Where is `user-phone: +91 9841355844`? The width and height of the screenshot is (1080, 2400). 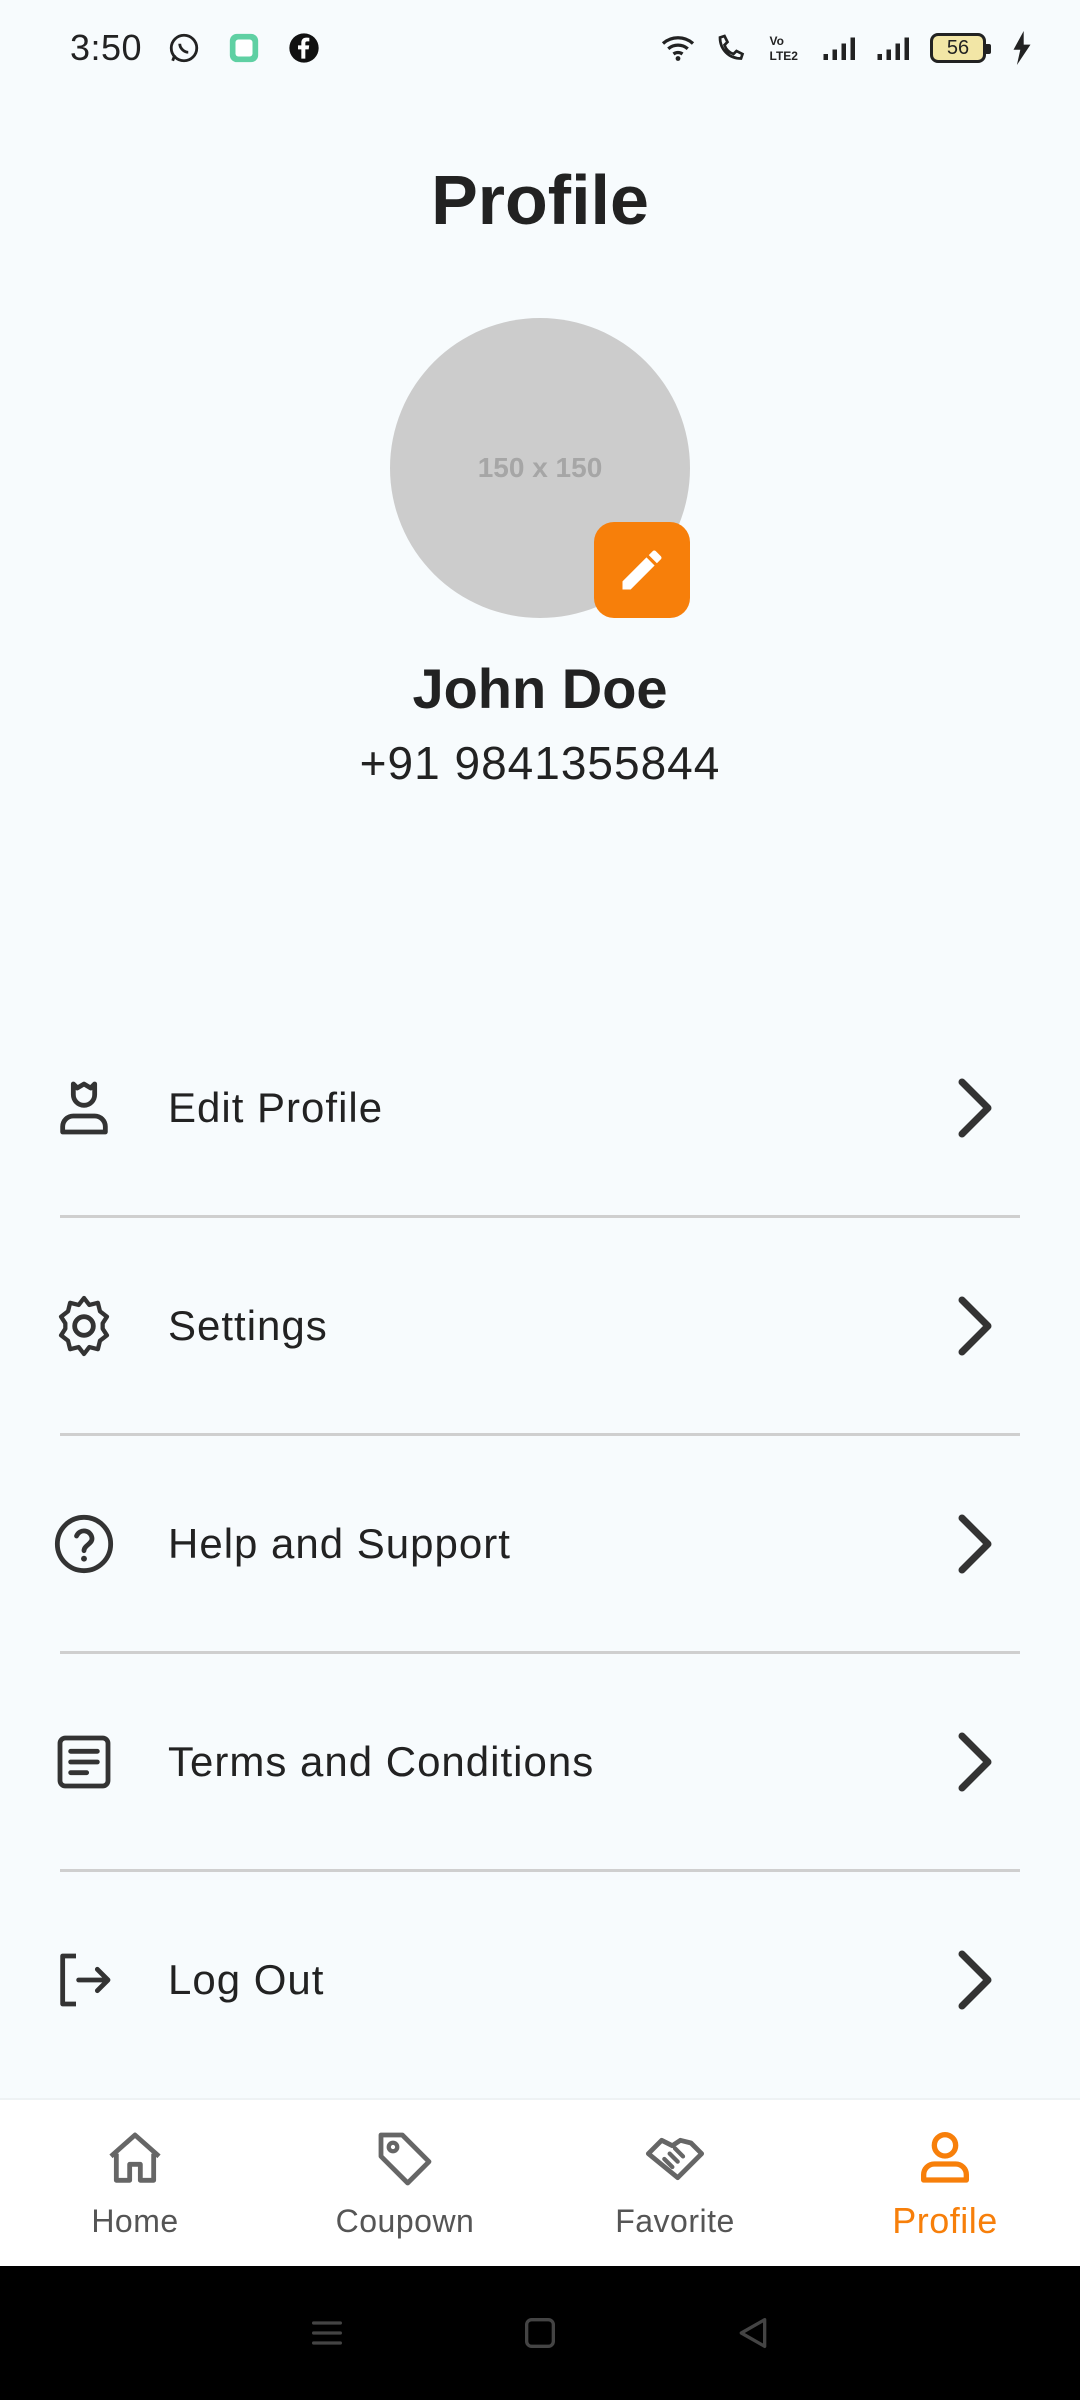 user-phone: +91 9841355844 is located at coordinates (540, 763).